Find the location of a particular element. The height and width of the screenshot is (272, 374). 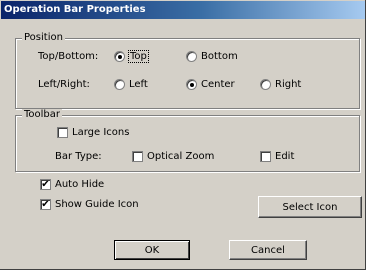

radio-top-indicator is located at coordinates (119, 56).